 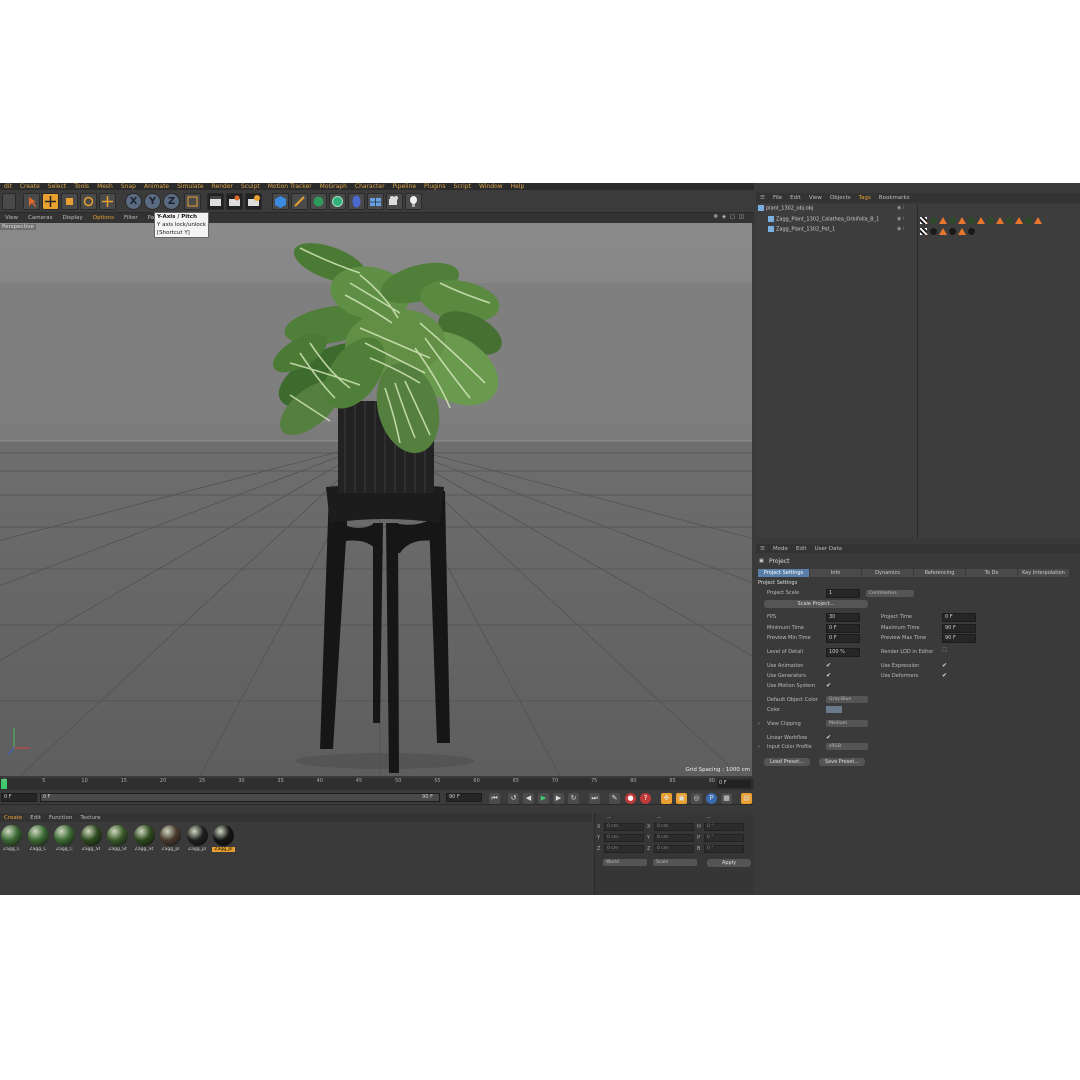 I want to click on use-deformers-checkbox: ✔, so click(x=944, y=675).